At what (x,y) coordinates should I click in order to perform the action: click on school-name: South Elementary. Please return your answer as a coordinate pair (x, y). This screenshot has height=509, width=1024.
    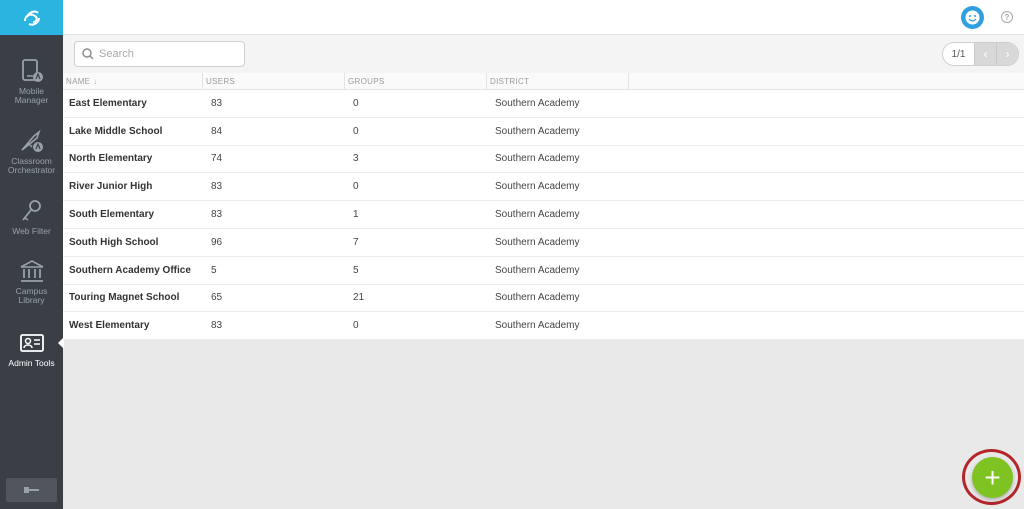
    Looking at the image, I should click on (112, 215).